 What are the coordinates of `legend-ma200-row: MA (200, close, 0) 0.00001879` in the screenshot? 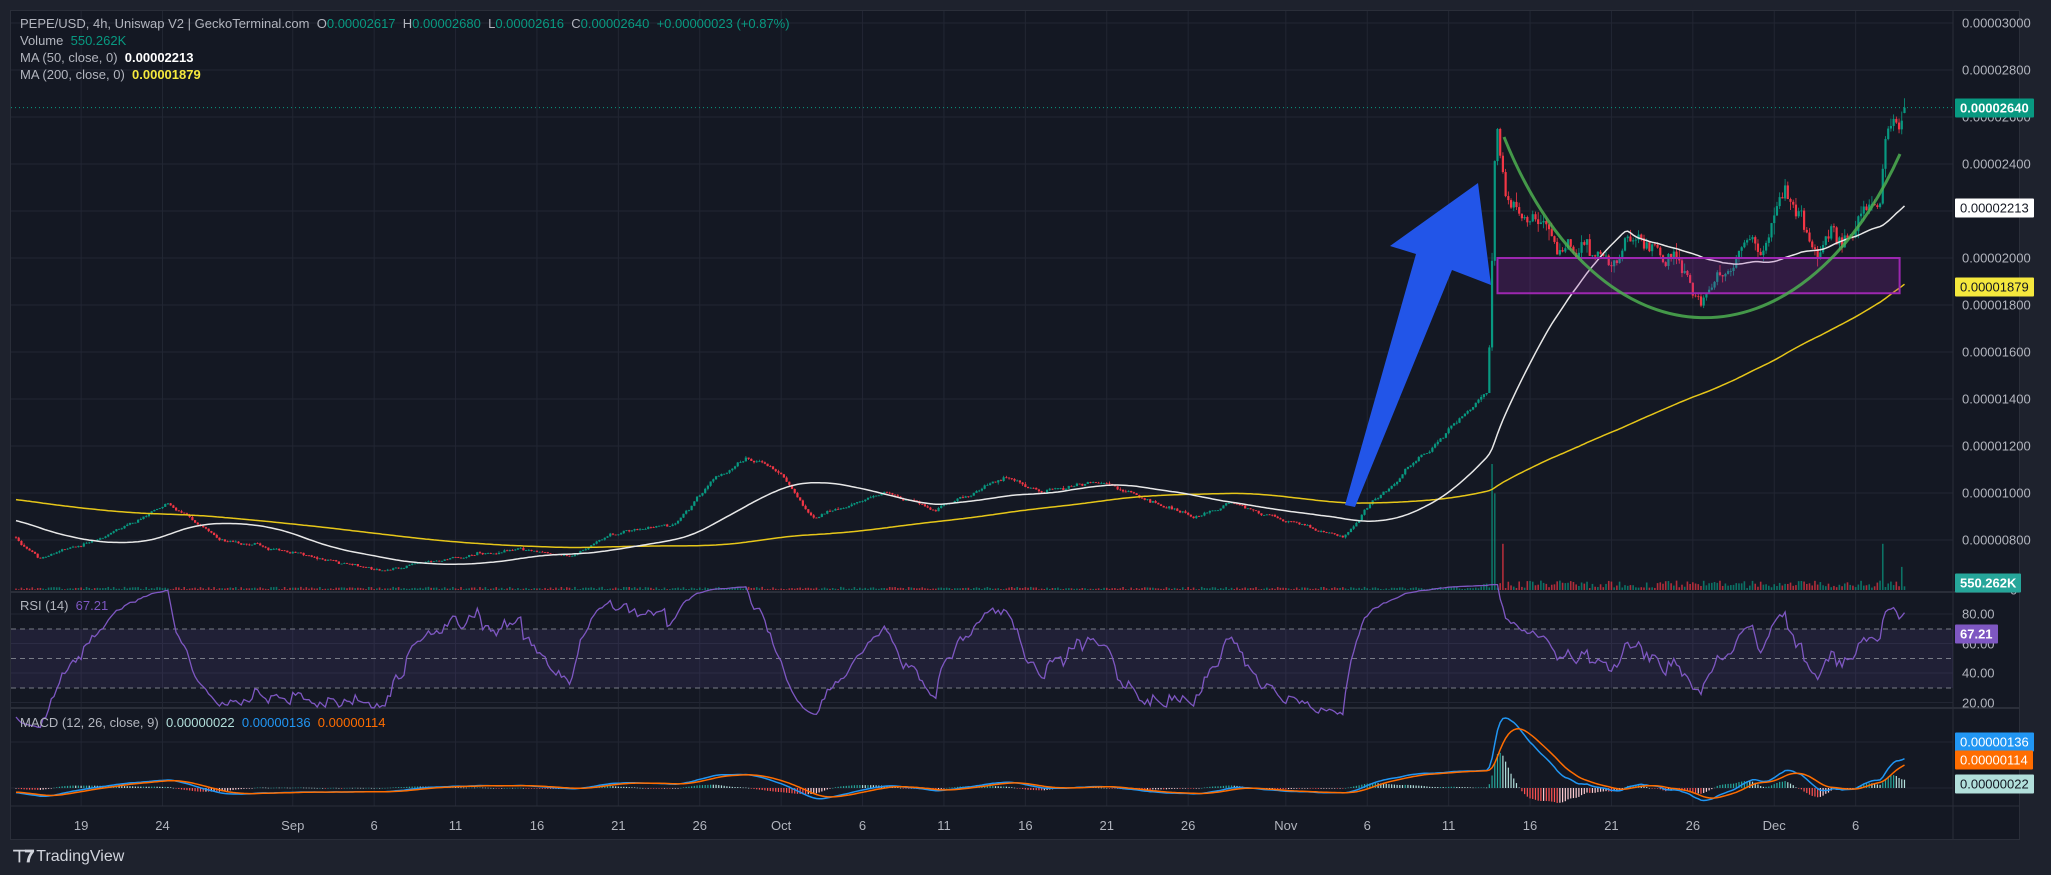 It's located at (110, 74).